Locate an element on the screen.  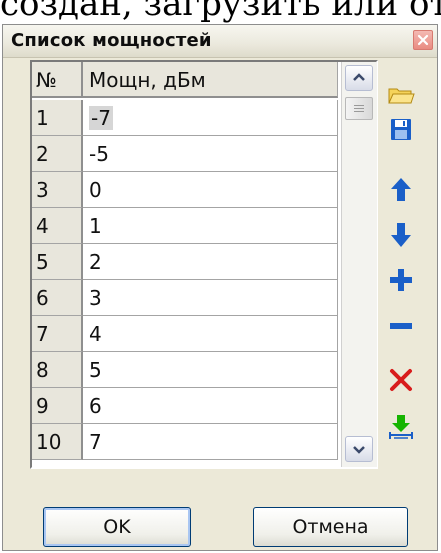
interpolate-button is located at coordinates (401, 428).